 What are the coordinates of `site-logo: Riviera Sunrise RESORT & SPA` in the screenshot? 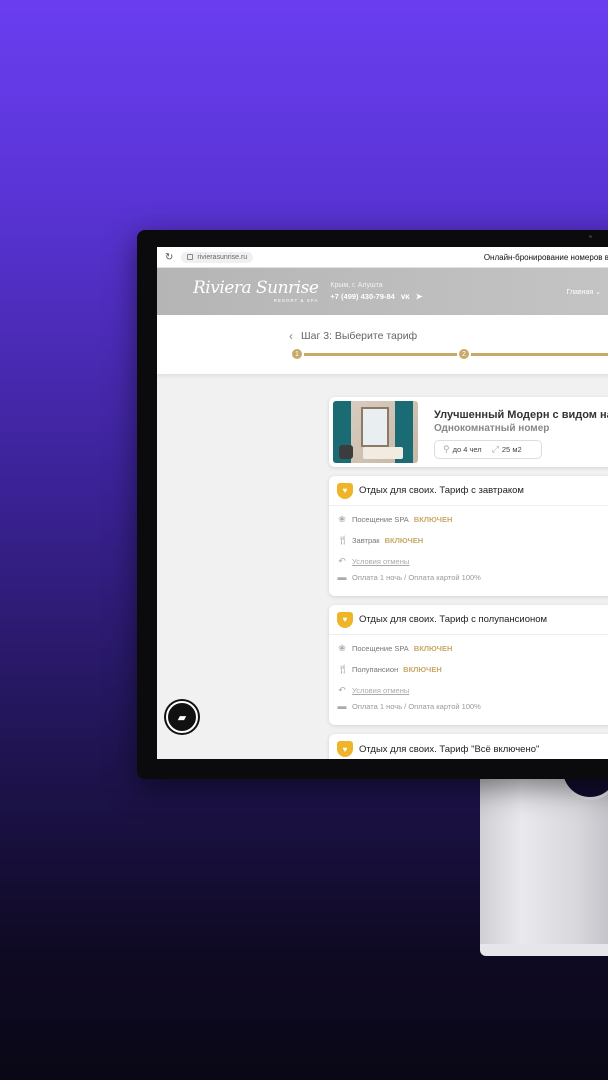 It's located at (256, 290).